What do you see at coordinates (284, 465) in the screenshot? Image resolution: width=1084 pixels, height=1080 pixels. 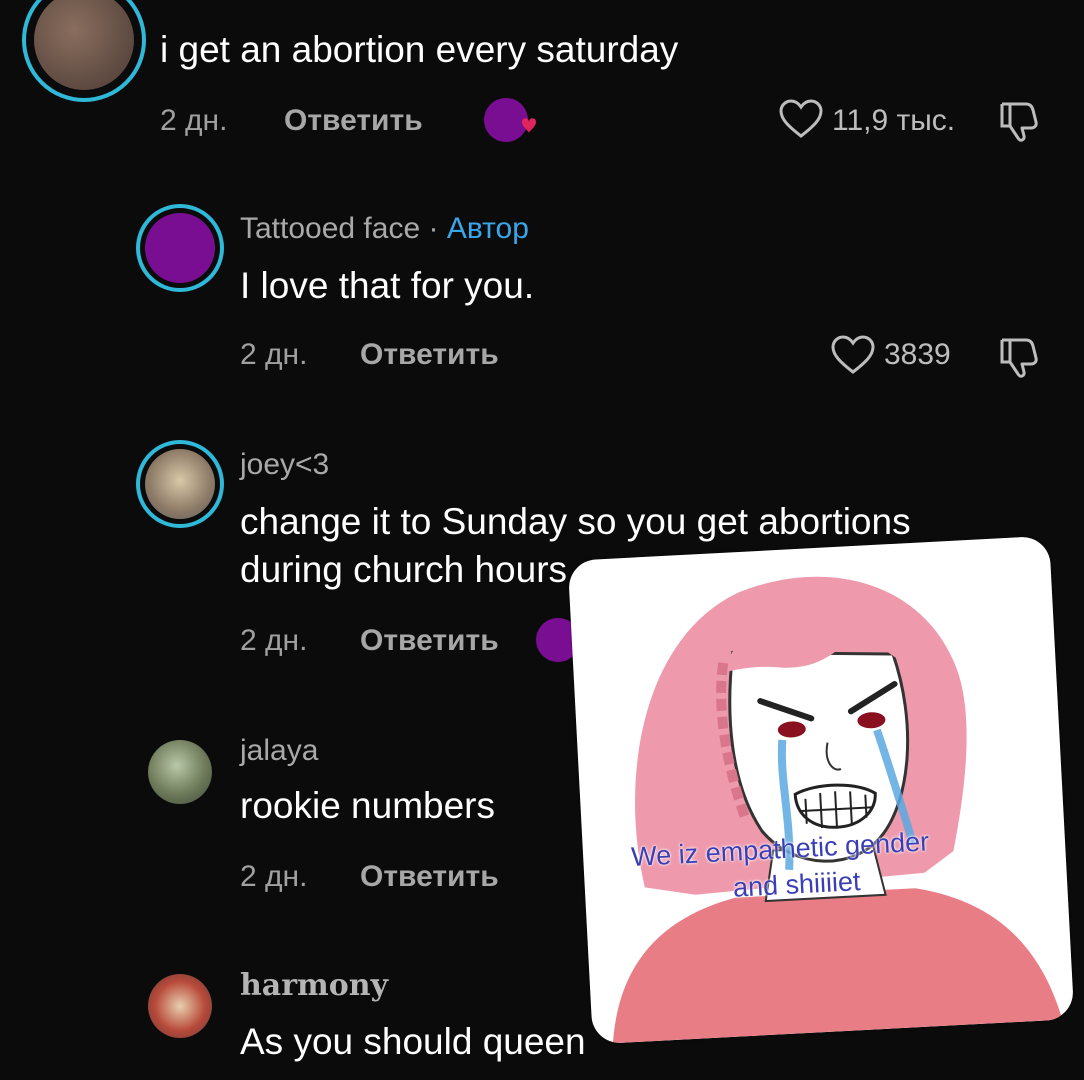 I see `comment-username: joey<3` at bounding box center [284, 465].